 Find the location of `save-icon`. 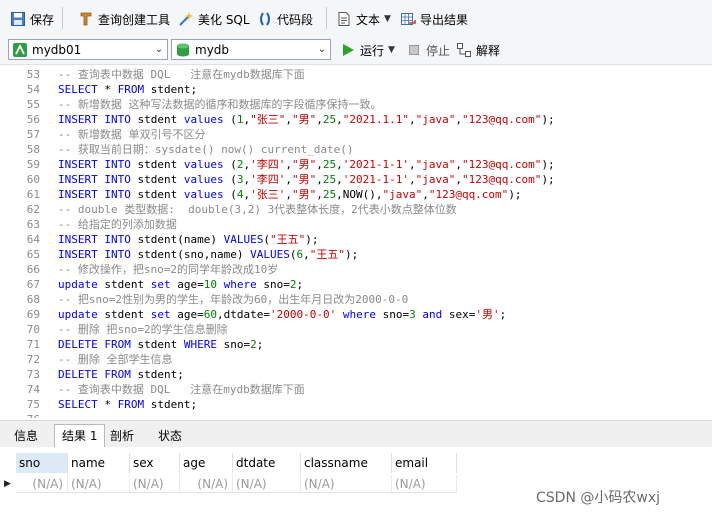

save-icon is located at coordinates (18, 19).